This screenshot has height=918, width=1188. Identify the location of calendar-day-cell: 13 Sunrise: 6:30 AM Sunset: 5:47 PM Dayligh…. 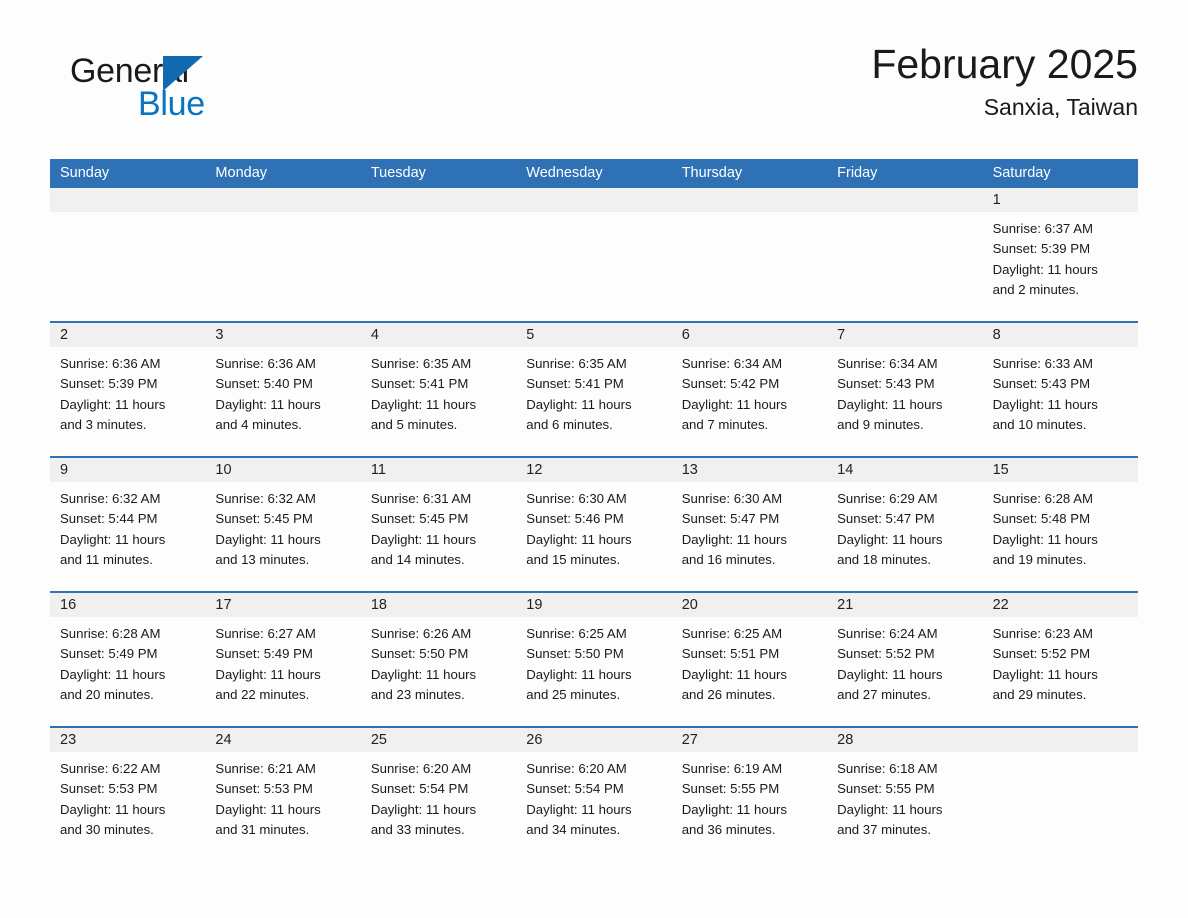
(749, 524).